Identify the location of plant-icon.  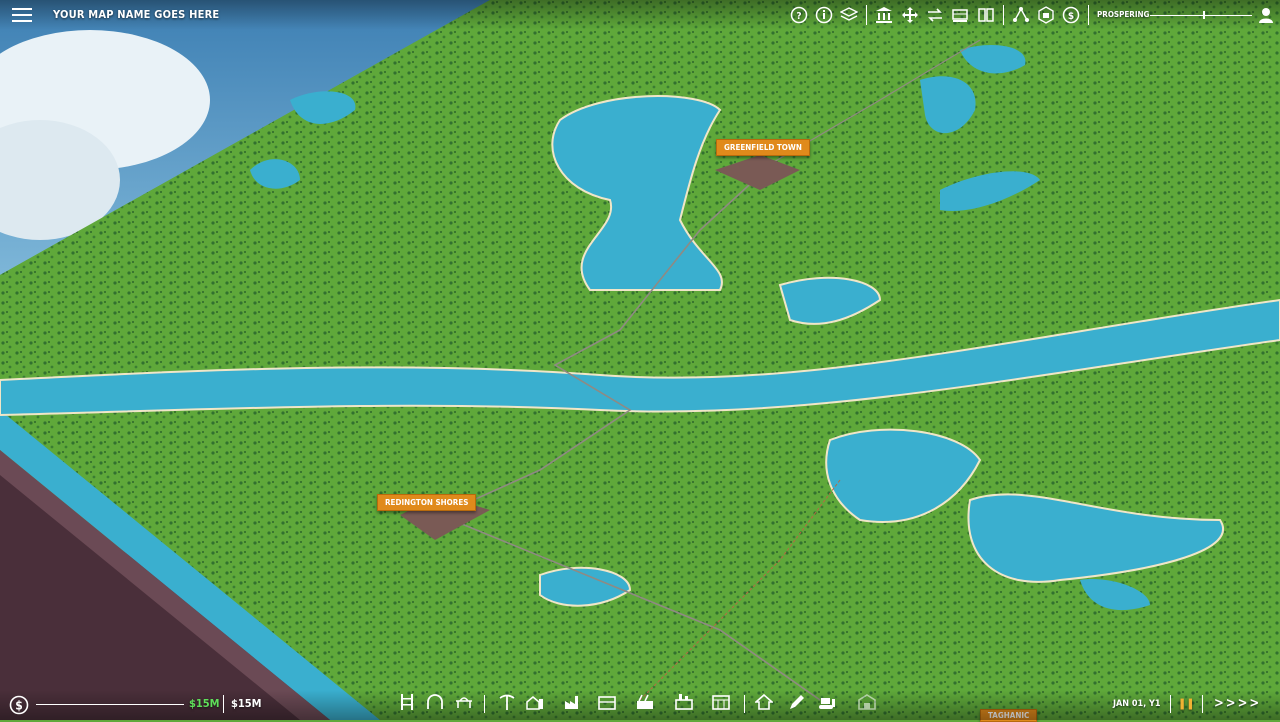
(684, 702).